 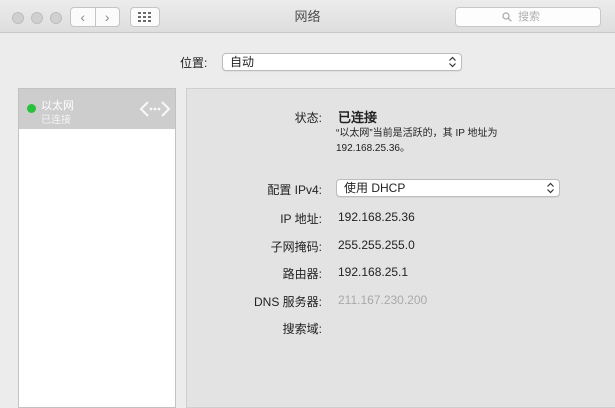 I want to click on service-item-ethernet: 以太网 已连接, so click(x=97, y=109).